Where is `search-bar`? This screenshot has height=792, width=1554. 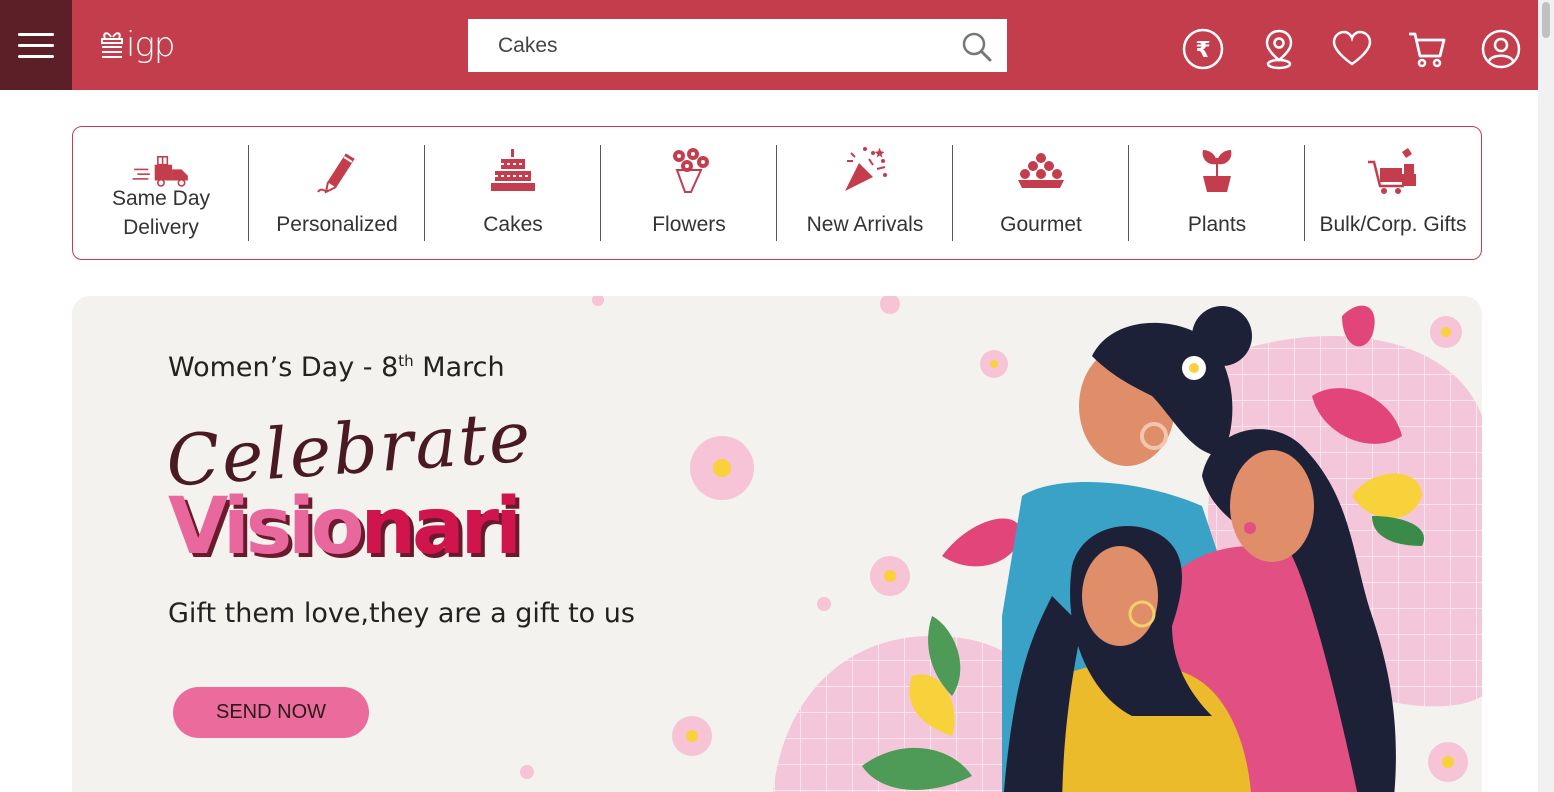 search-bar is located at coordinates (737, 45).